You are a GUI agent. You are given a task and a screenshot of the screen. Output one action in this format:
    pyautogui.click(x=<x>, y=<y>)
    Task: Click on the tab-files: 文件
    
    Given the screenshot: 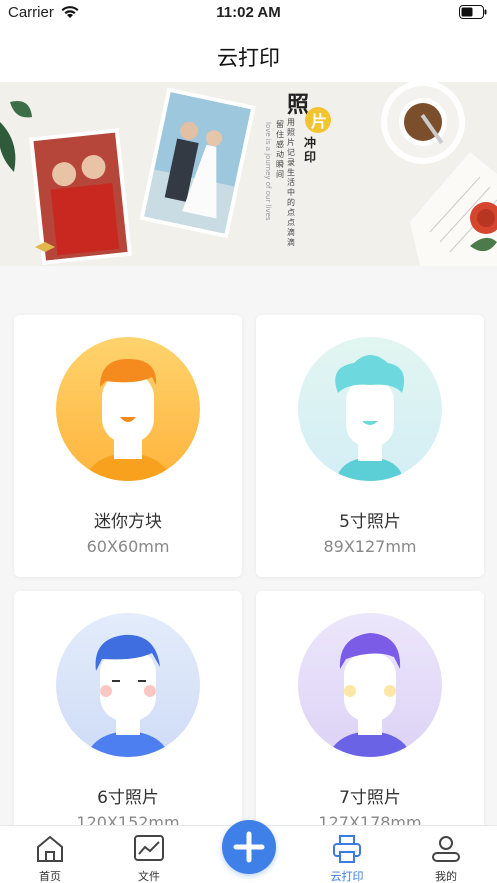 What is the action you would take?
    pyautogui.click(x=149, y=857)
    